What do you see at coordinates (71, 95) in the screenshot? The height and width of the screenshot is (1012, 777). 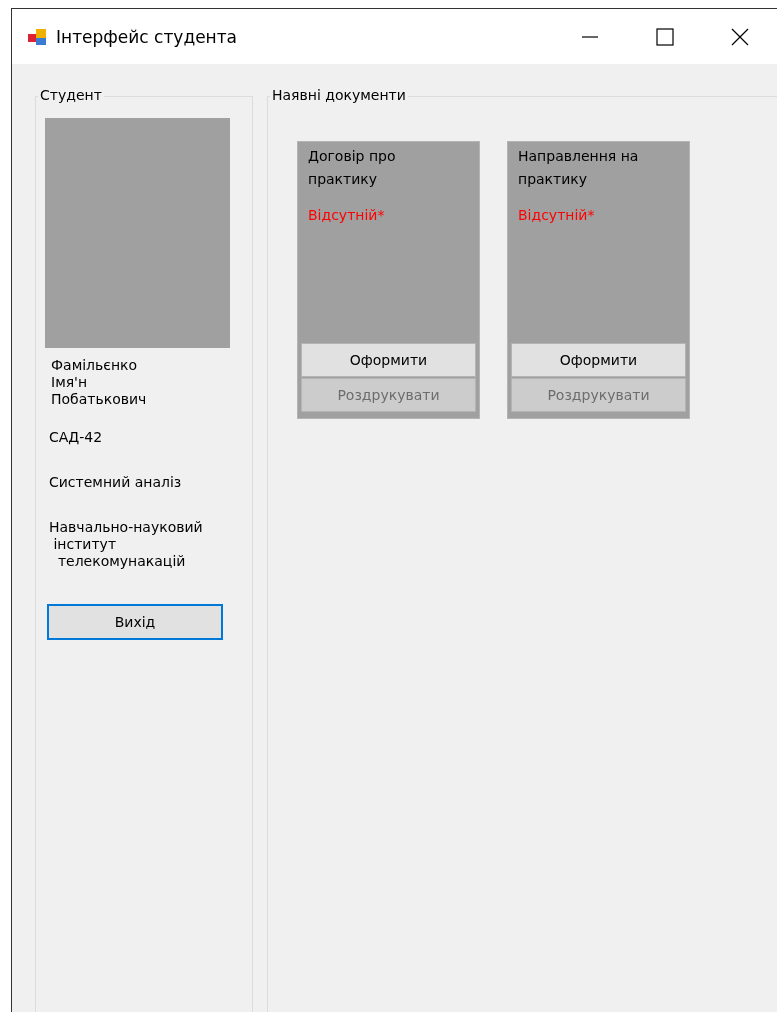 I see `group-title: Студент` at bounding box center [71, 95].